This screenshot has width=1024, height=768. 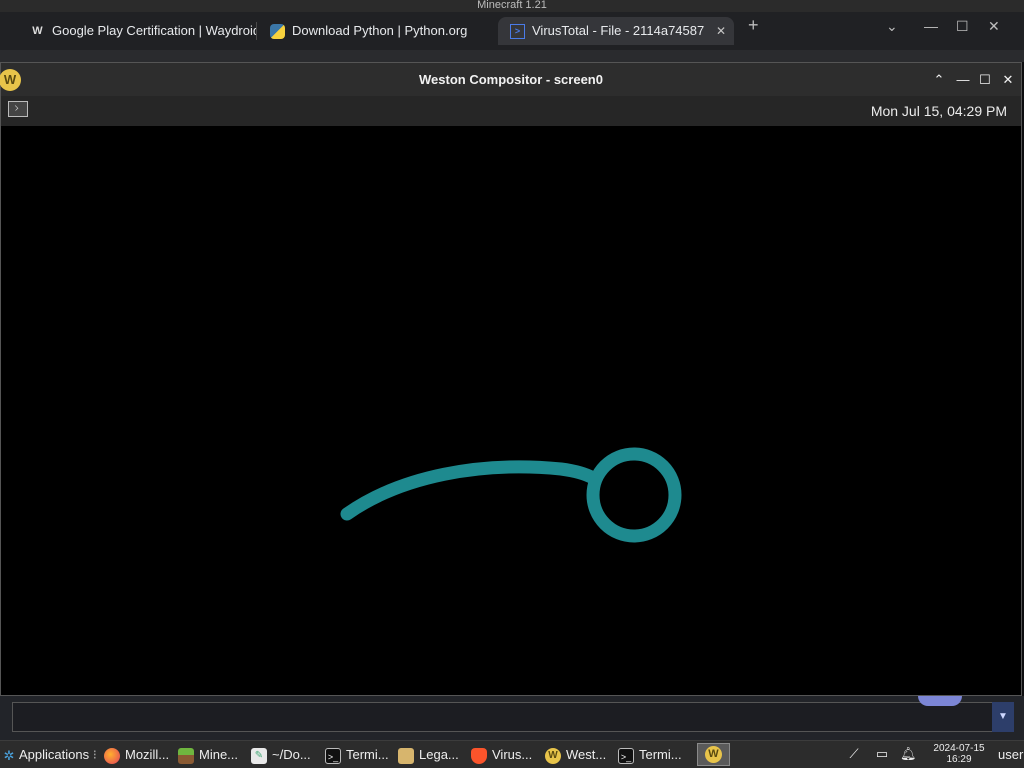 I want to click on tab-label: Download Python | Python.org, so click(x=380, y=30).